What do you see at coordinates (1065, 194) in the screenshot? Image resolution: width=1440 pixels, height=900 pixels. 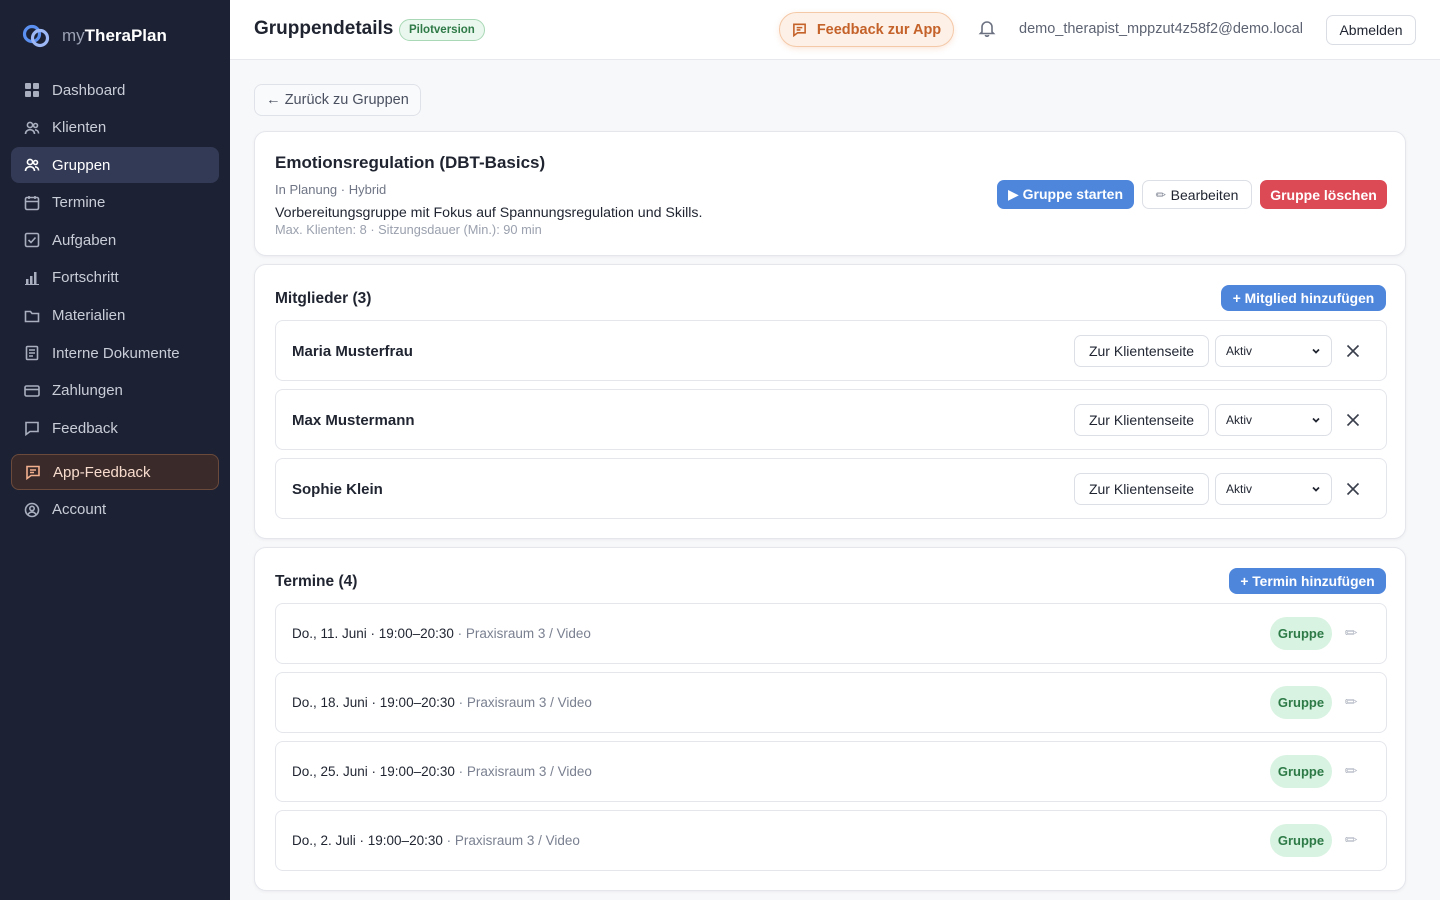 I see `start-group-button: ▶ Gruppe starten` at bounding box center [1065, 194].